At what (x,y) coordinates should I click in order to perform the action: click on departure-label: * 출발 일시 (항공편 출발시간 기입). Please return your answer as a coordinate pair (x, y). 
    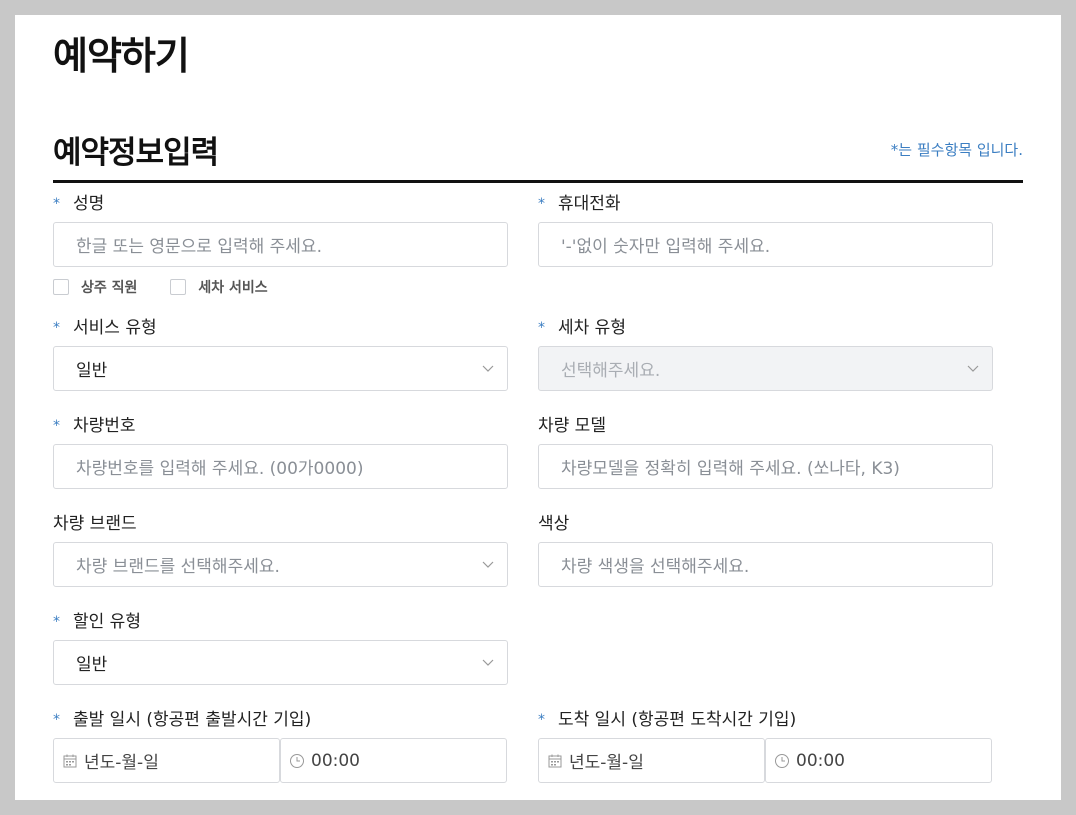
    Looking at the image, I should click on (182, 720).